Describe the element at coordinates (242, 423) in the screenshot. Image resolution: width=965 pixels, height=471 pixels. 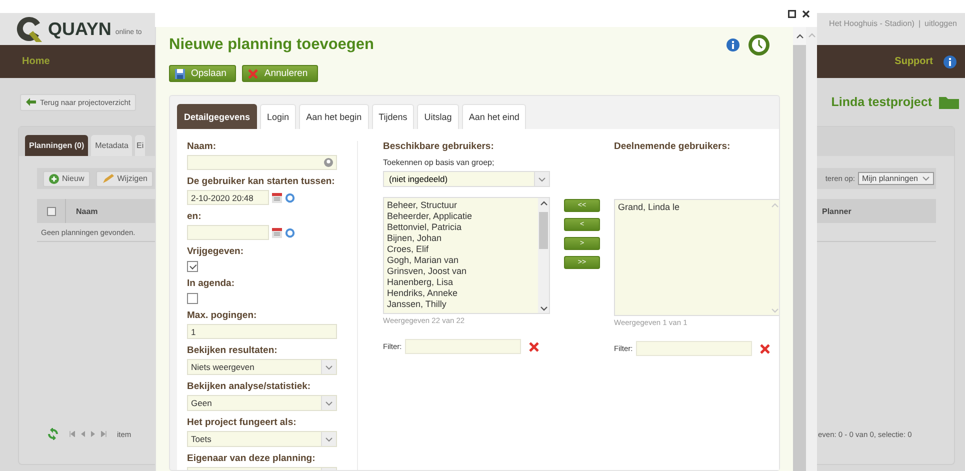
I see `field-label: Het project fungeert als:` at that location.